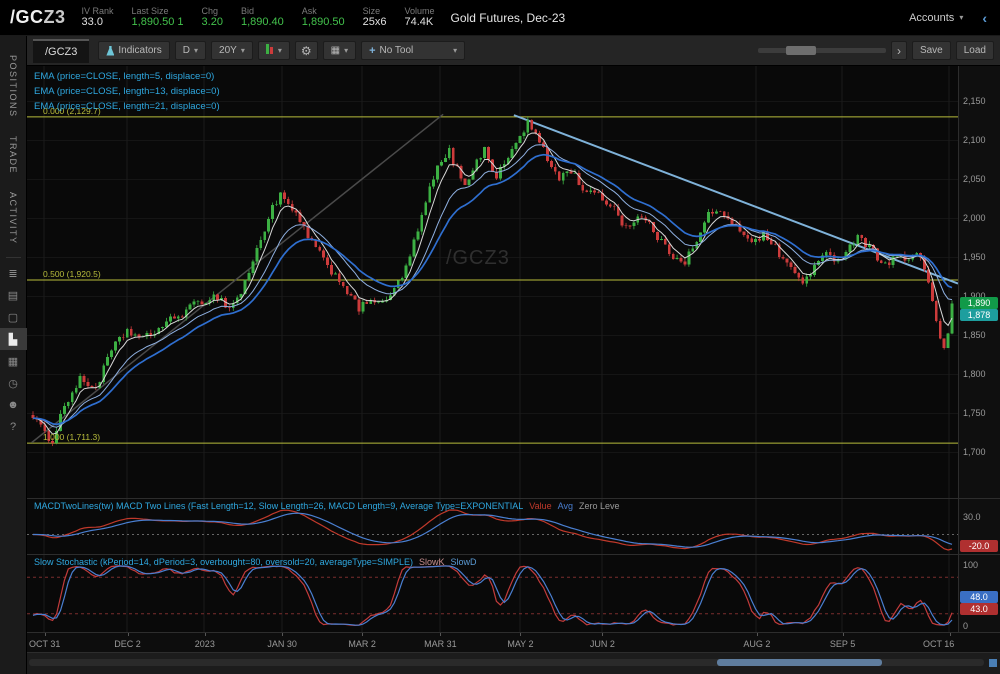 This screenshot has width=1000, height=674. I want to click on symbol: /GCZ3, so click(38, 17).